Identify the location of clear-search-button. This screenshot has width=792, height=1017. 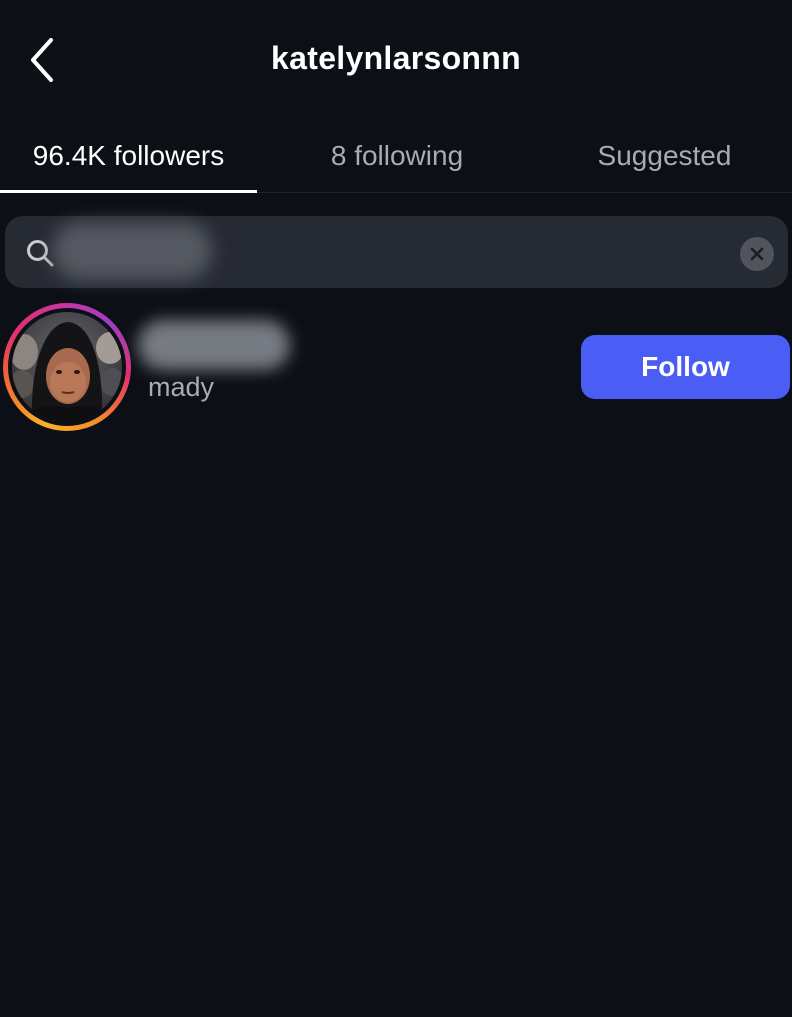
(757, 254).